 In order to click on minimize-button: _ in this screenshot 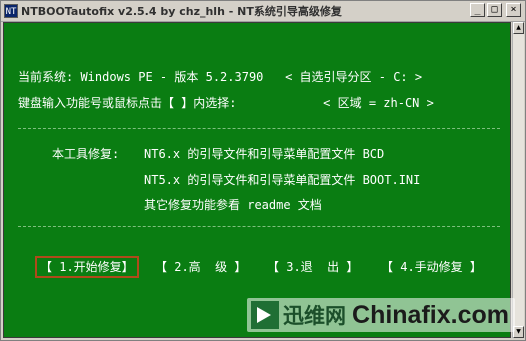, I will do `click(477, 10)`.